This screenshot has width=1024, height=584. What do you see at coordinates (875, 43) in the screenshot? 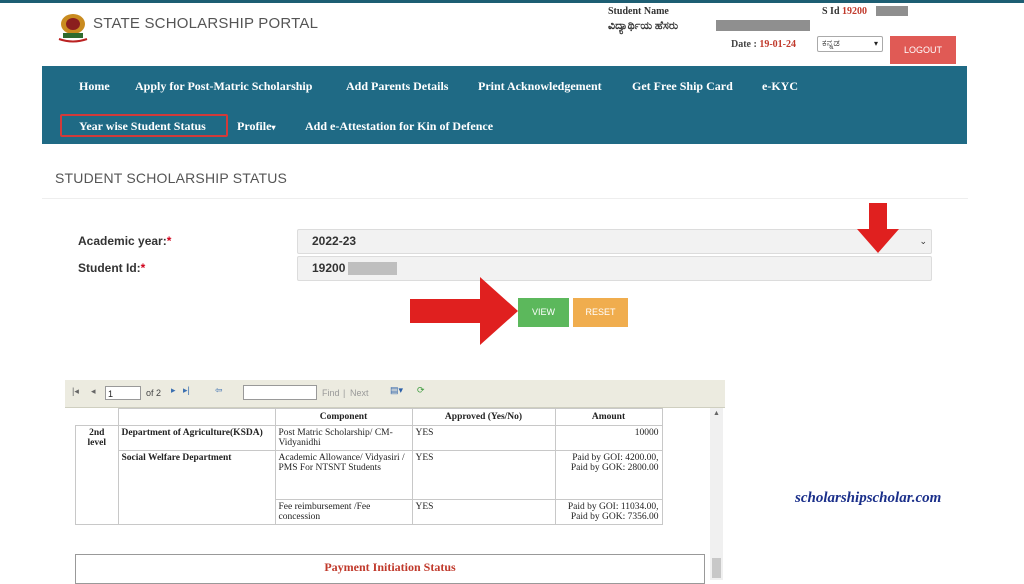
I see `chevron-down-icon: ▾` at bounding box center [875, 43].